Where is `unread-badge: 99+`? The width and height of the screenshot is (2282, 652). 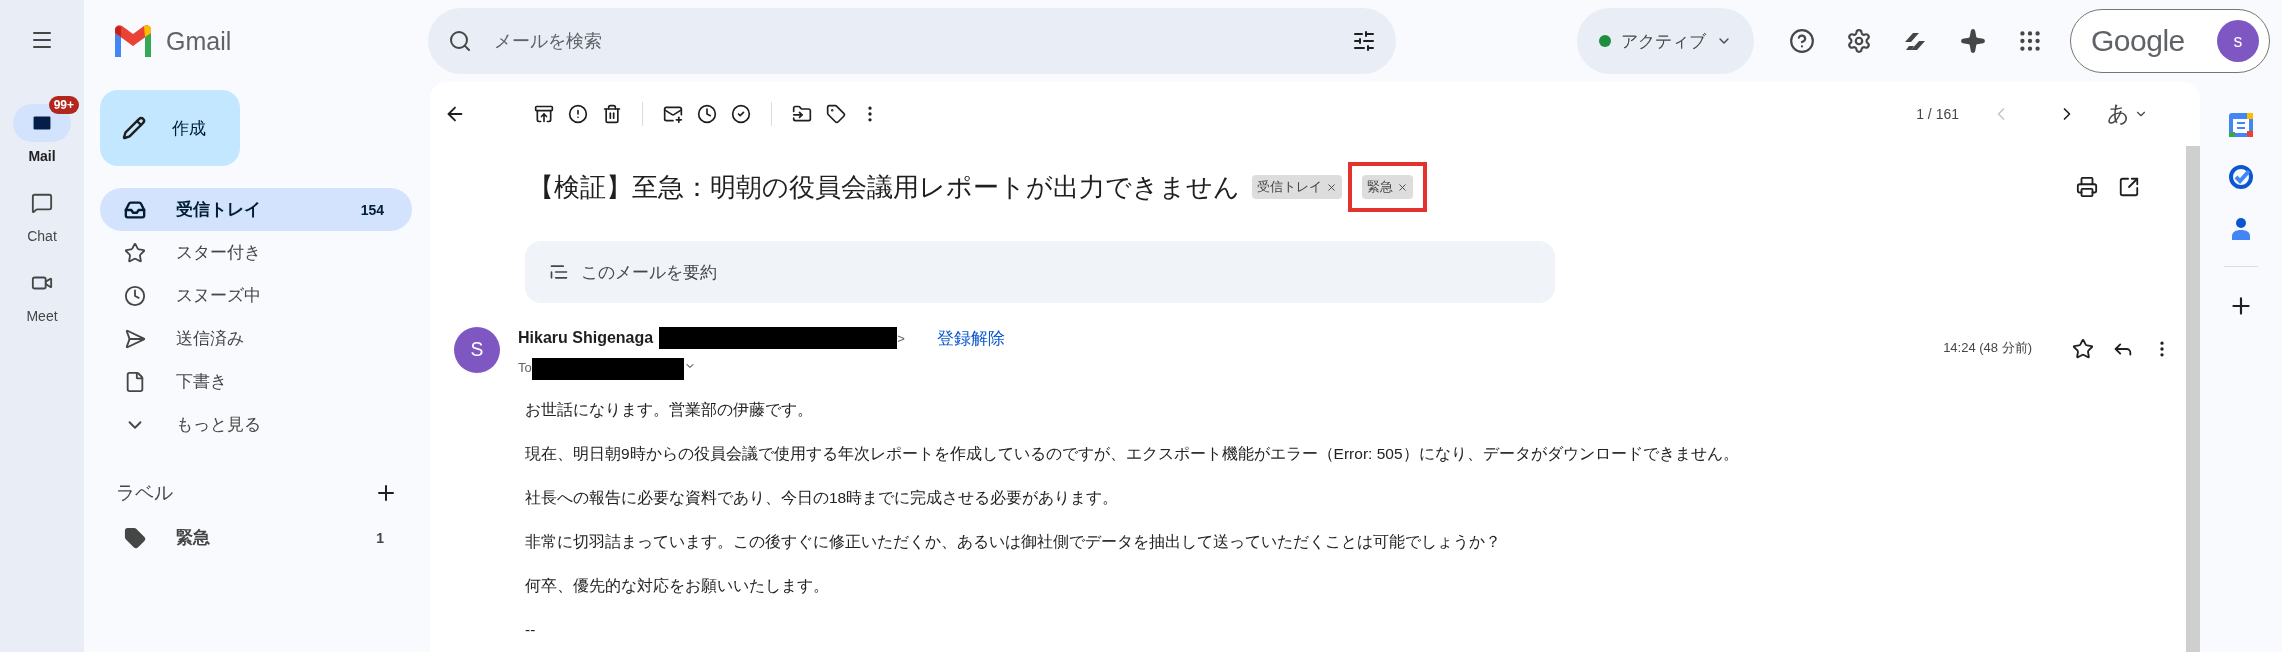
unread-badge: 99+ is located at coordinates (63, 105).